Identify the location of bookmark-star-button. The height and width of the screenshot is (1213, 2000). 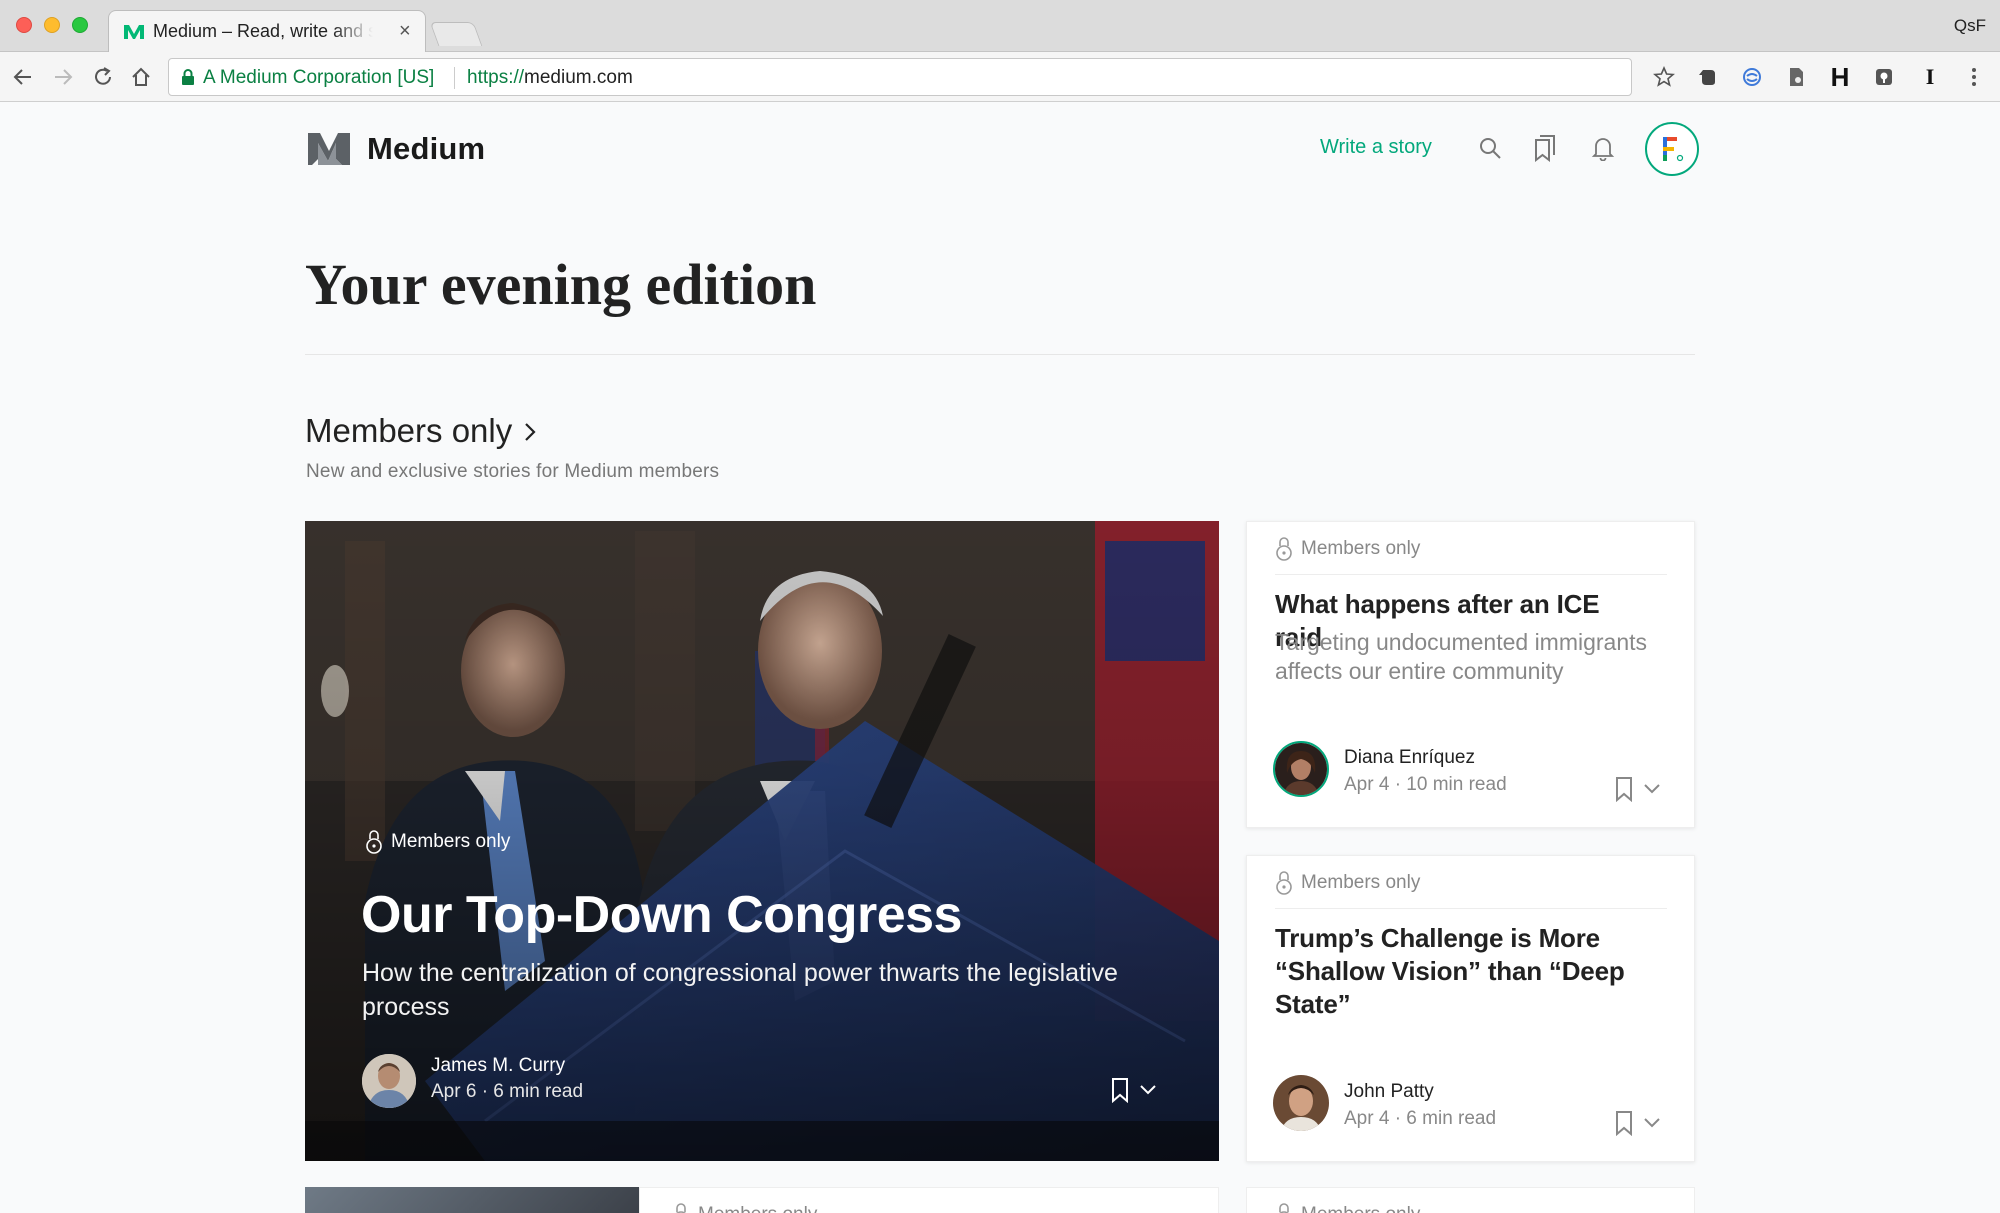
(1664, 77).